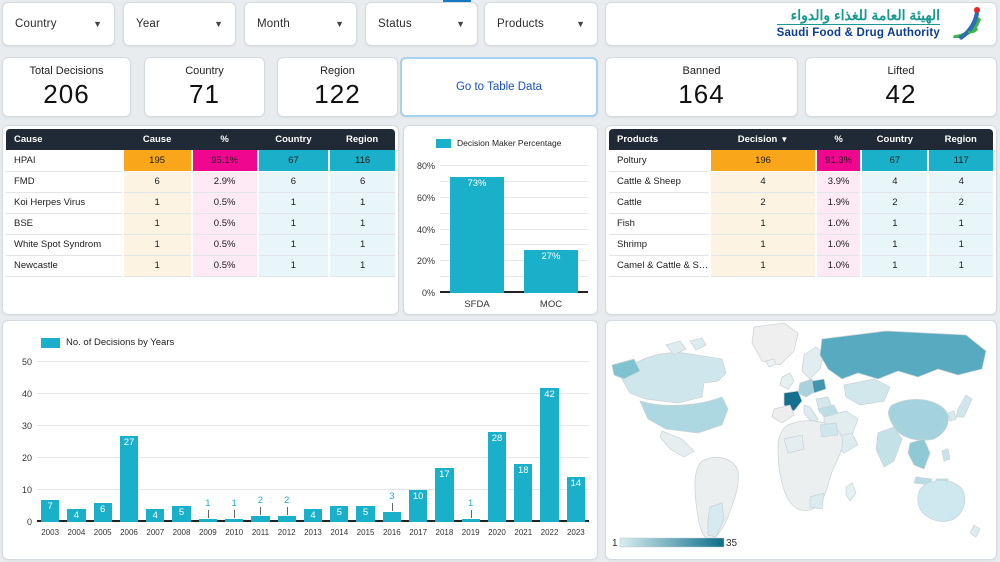 The width and height of the screenshot is (1000, 562). I want to click on table-row: Fish 1 1.0% 1 1, so click(801, 224).